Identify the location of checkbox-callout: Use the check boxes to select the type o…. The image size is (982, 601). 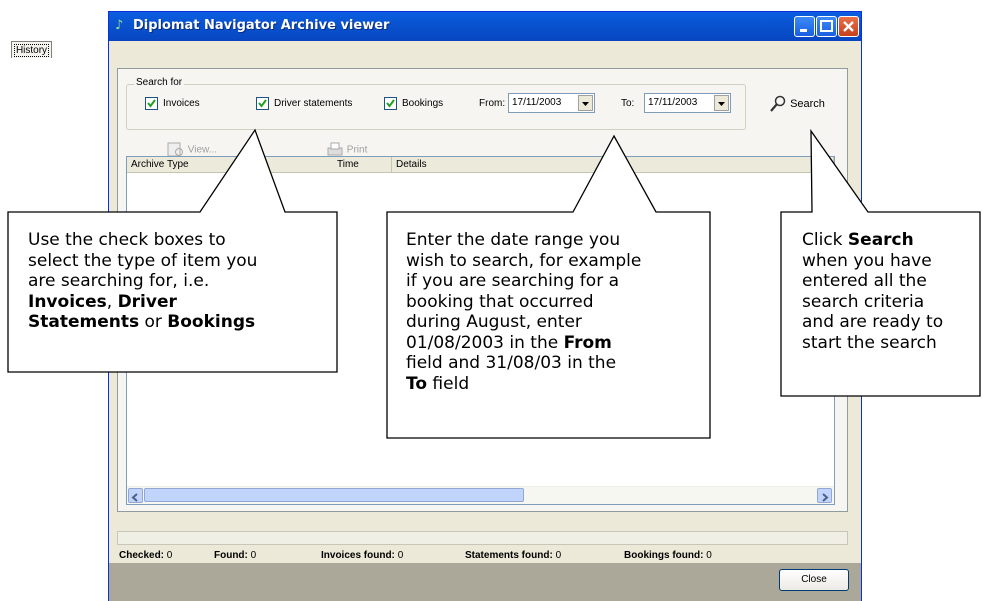
(143, 281).